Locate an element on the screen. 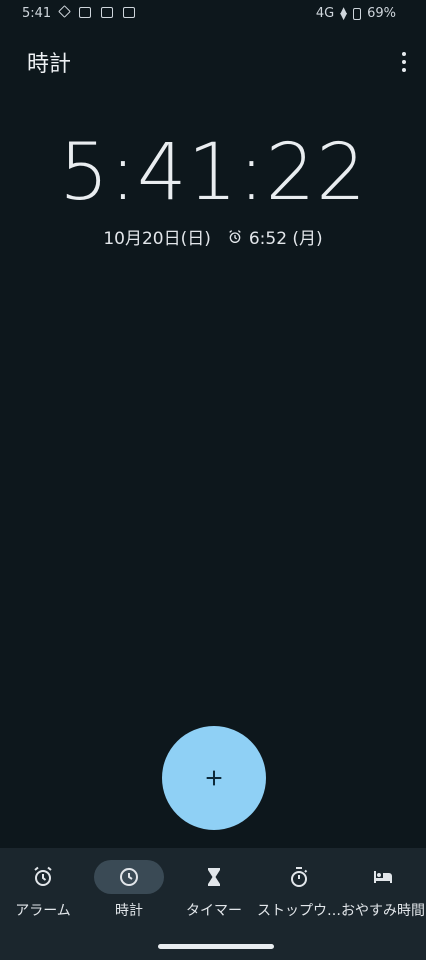 The image size is (426, 960). nav-item-alarm: アラーム is located at coordinates (43, 890).